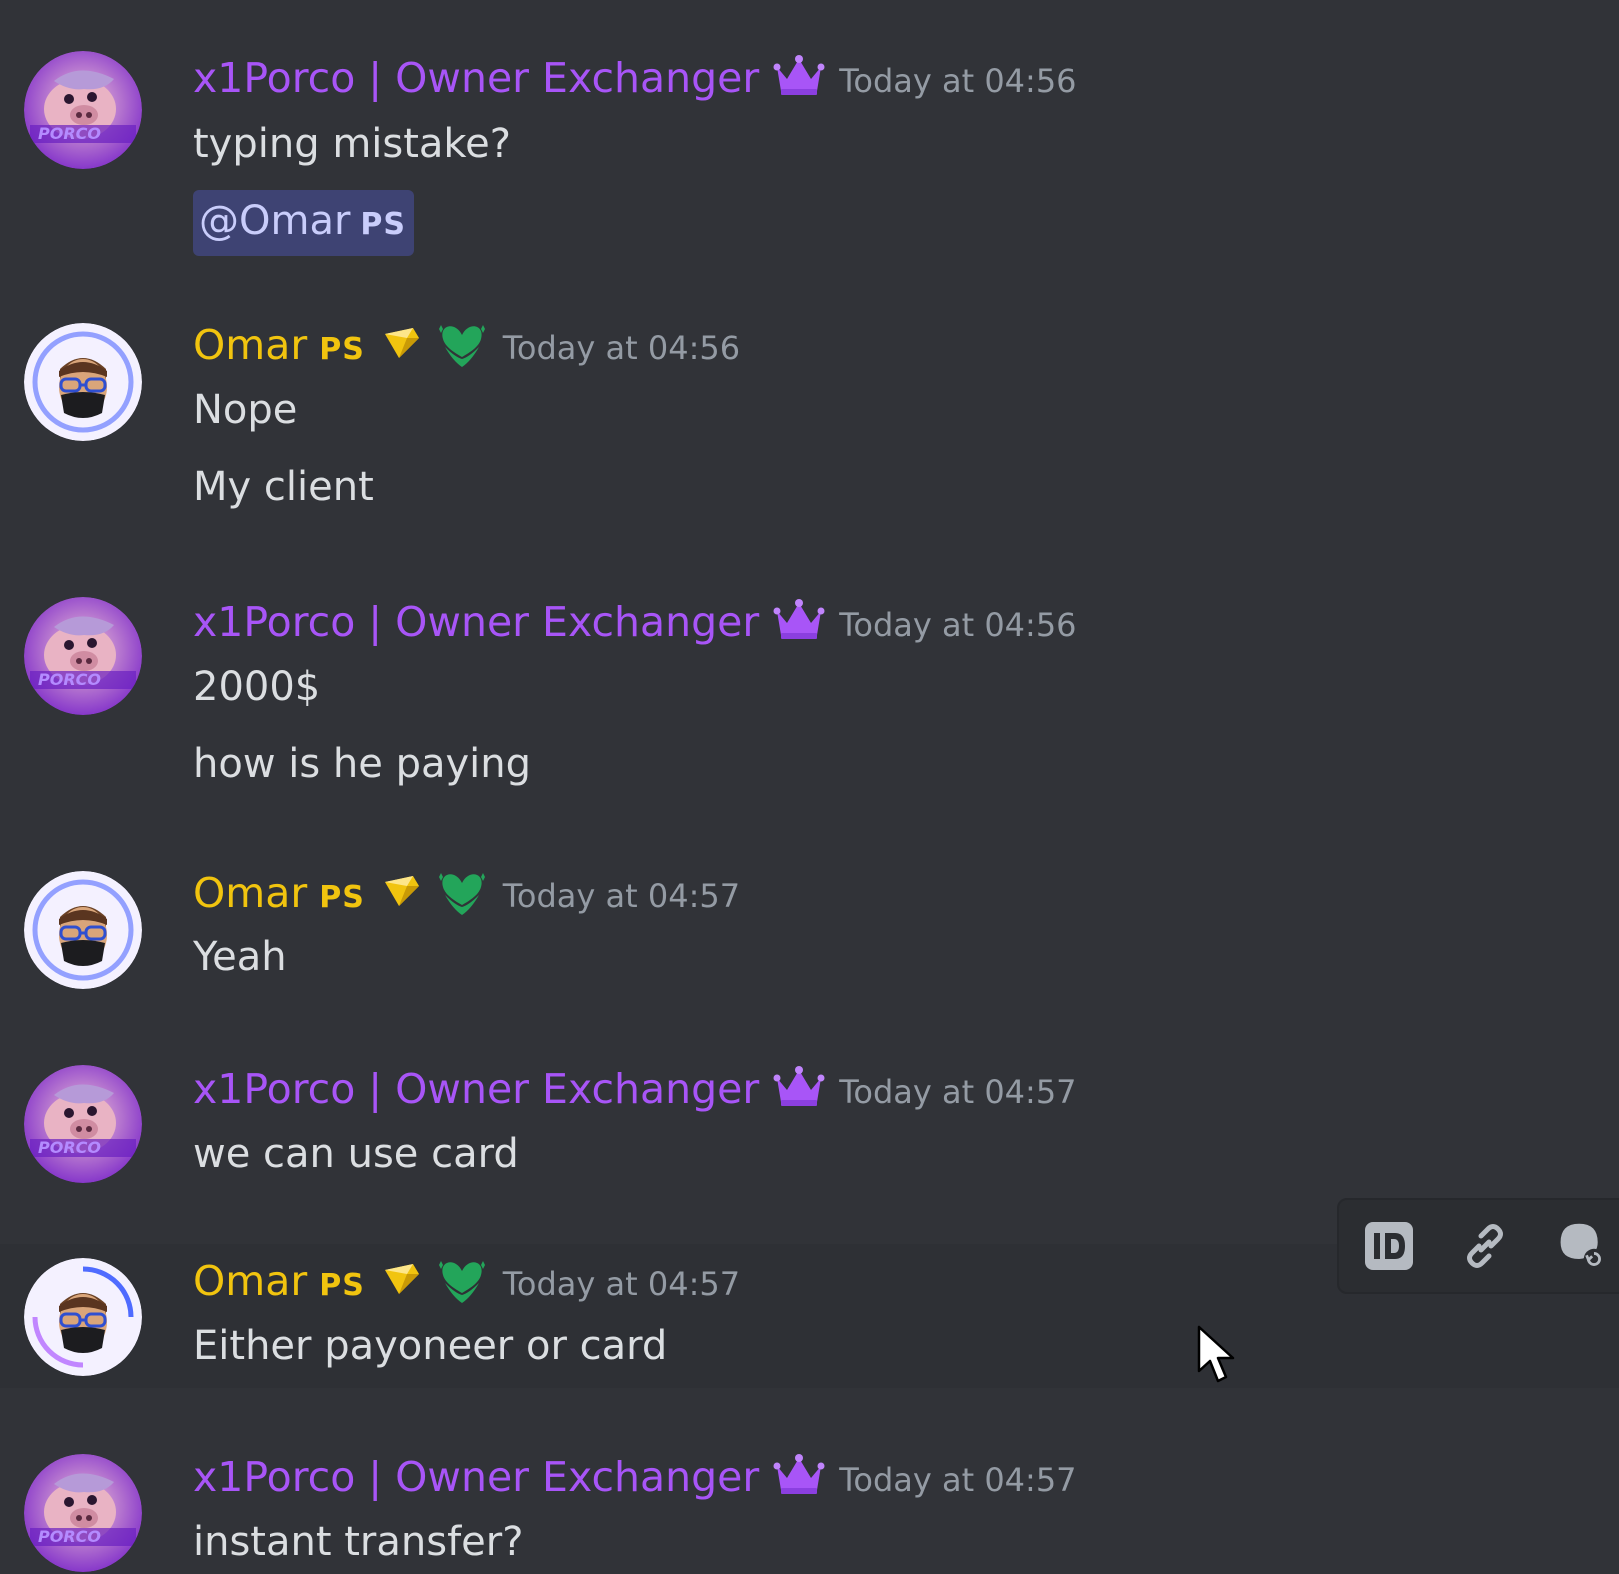 The width and height of the screenshot is (1619, 1574). What do you see at coordinates (245, 410) in the screenshot?
I see `message-text: Nope` at bounding box center [245, 410].